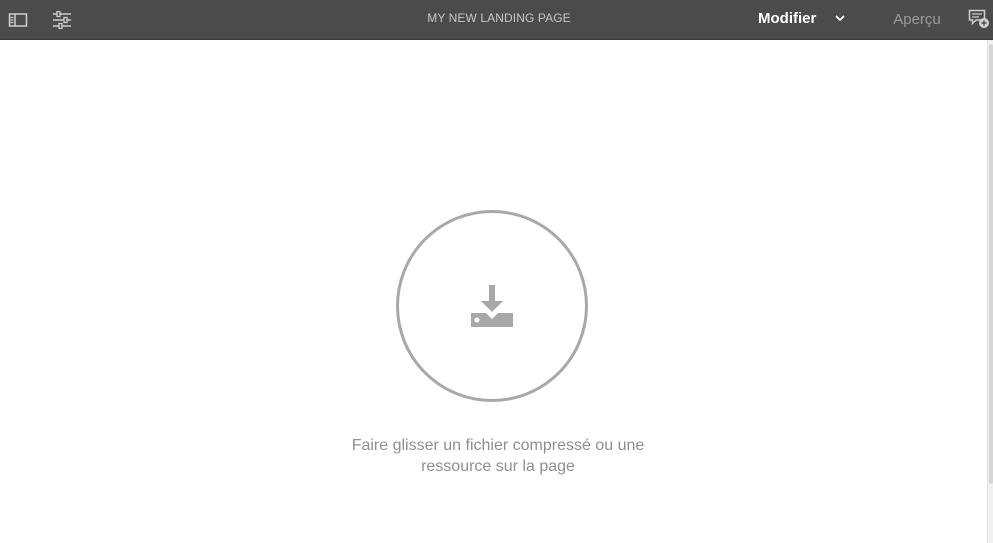 This screenshot has height=543, width=993. I want to click on annotations-button, so click(978, 19).